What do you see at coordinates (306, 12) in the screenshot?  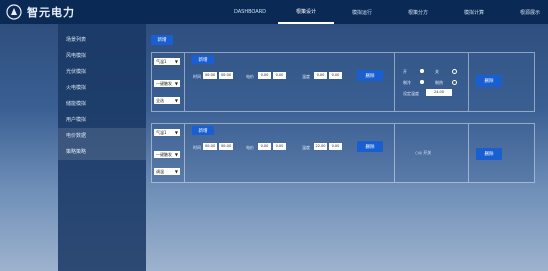 I see `tab-strategy-design: 根策设计` at bounding box center [306, 12].